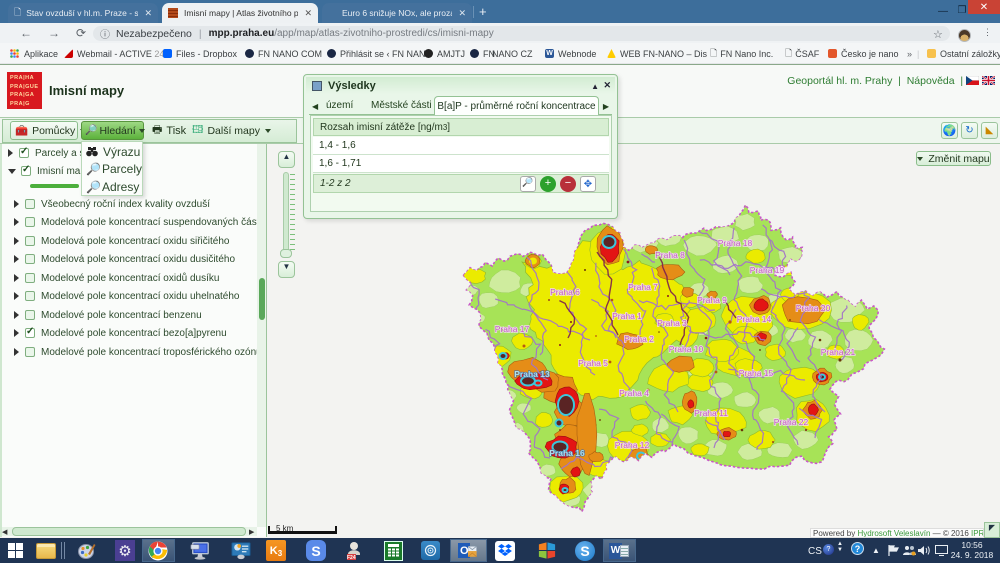 The height and width of the screenshot is (563, 1000). Describe the element at coordinates (686, 349) in the screenshot. I see `svg-text: Praha 10` at that location.